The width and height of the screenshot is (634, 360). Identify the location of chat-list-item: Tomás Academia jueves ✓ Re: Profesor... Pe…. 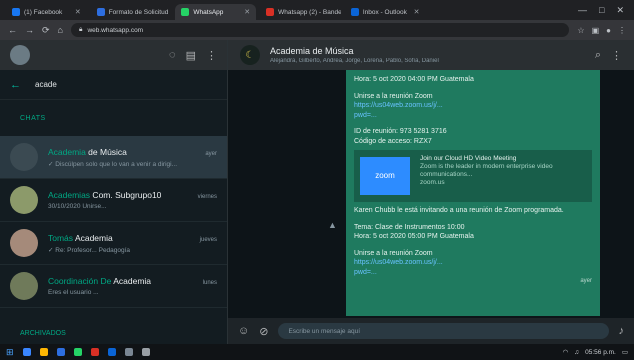
(113, 243).